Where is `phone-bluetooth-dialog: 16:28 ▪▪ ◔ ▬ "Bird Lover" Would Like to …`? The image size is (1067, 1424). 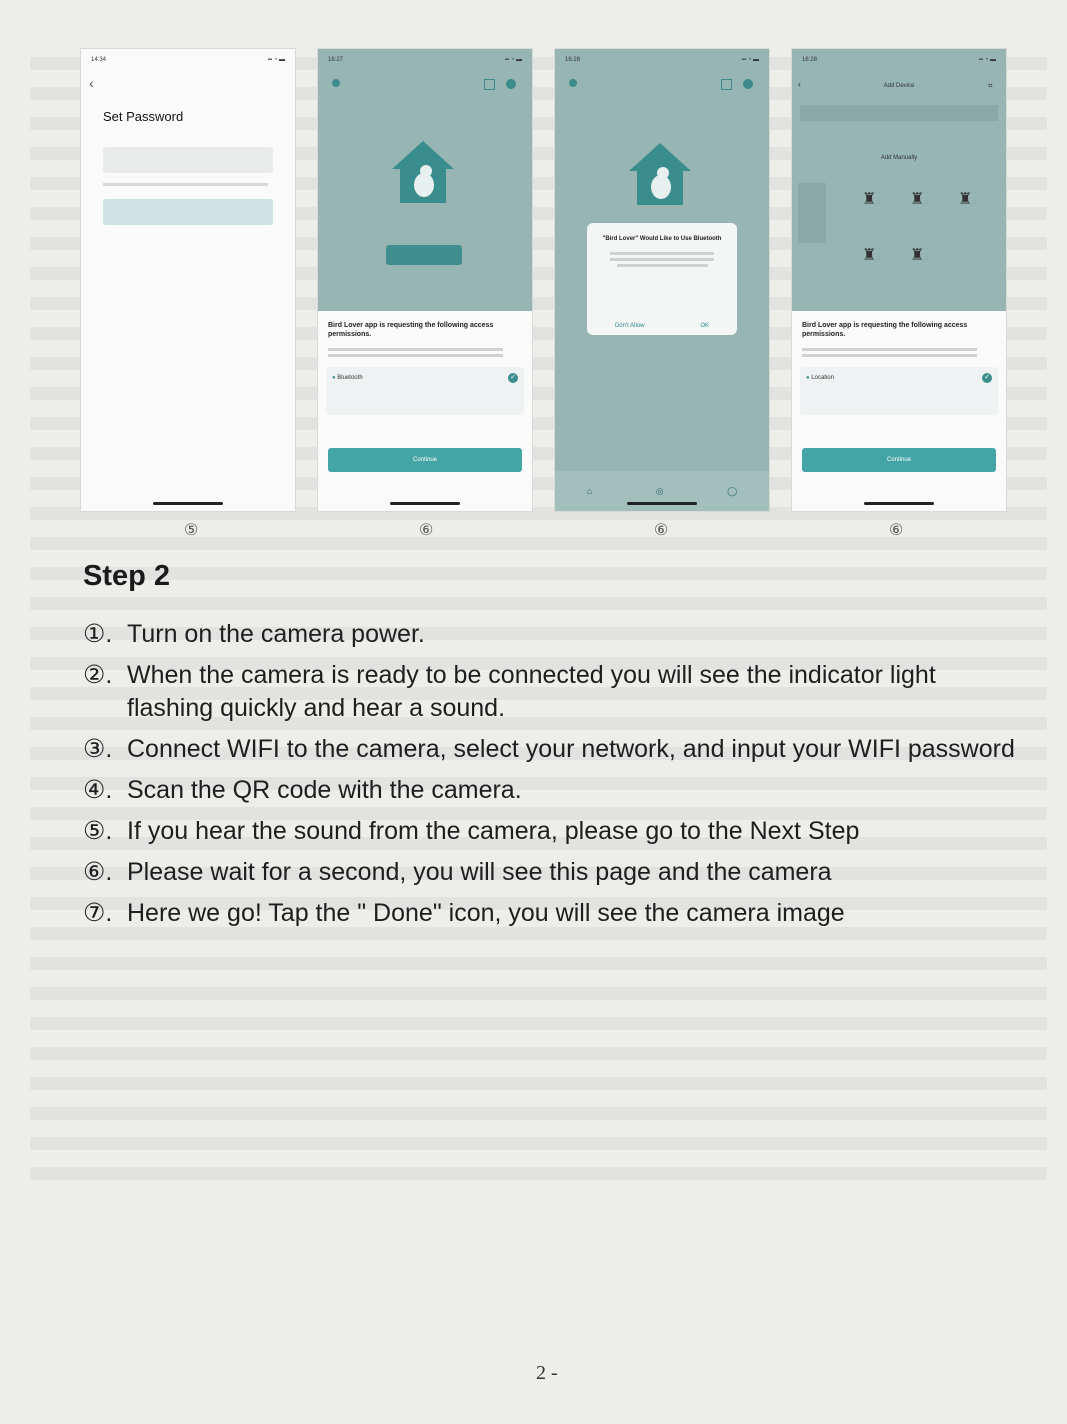
phone-bluetooth-dialog: 16:28 ▪▪ ◔ ▬ "Bird Lover" Would Like to … is located at coordinates (662, 280).